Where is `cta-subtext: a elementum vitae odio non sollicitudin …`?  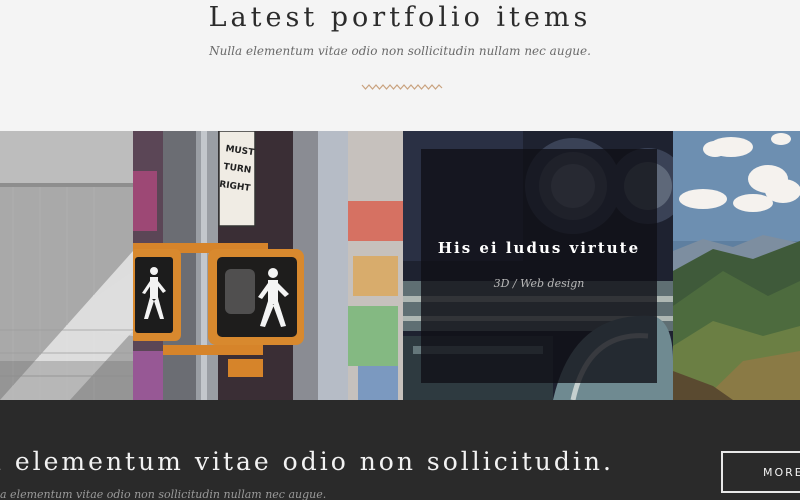
cta-subtext: a elementum vitae odio non sollicitudin … is located at coordinates (163, 494).